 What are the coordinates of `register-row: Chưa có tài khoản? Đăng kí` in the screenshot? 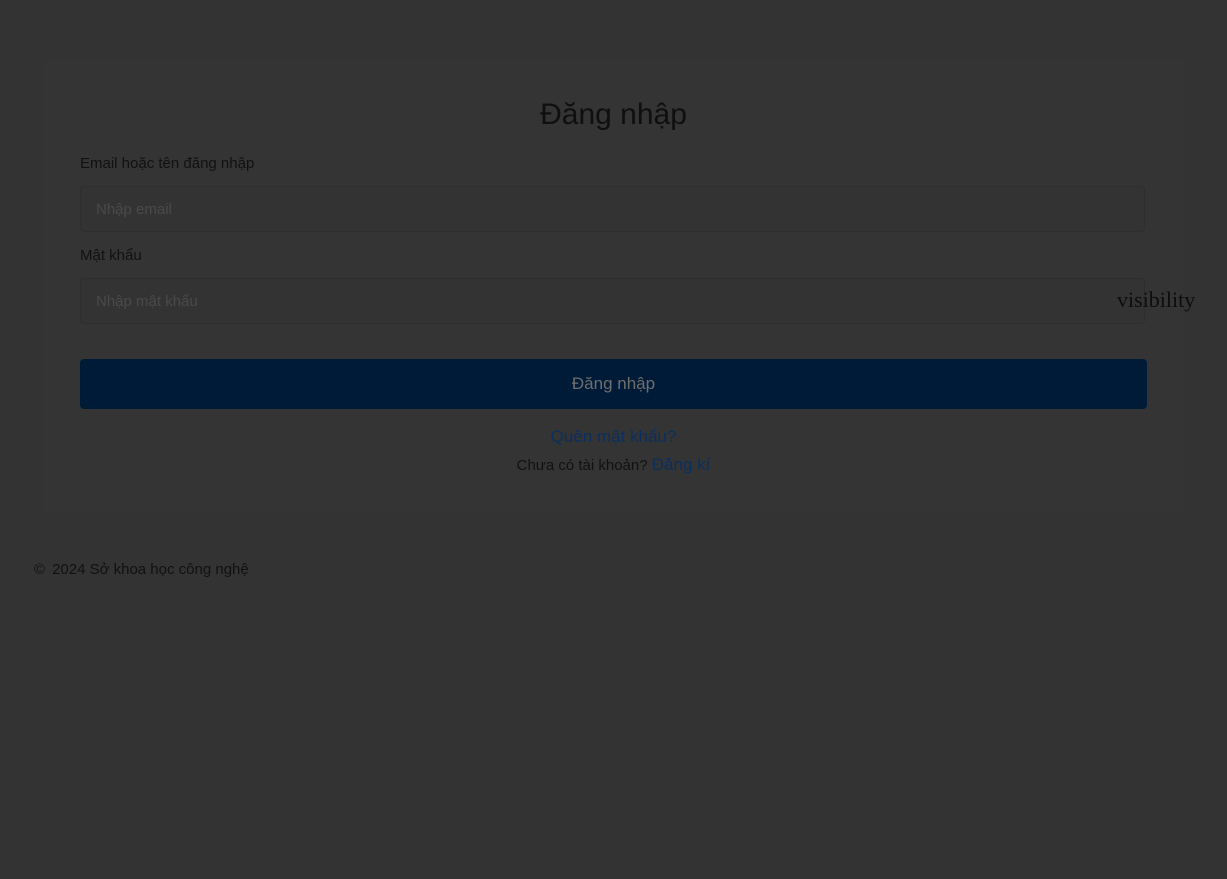 It's located at (613, 465).